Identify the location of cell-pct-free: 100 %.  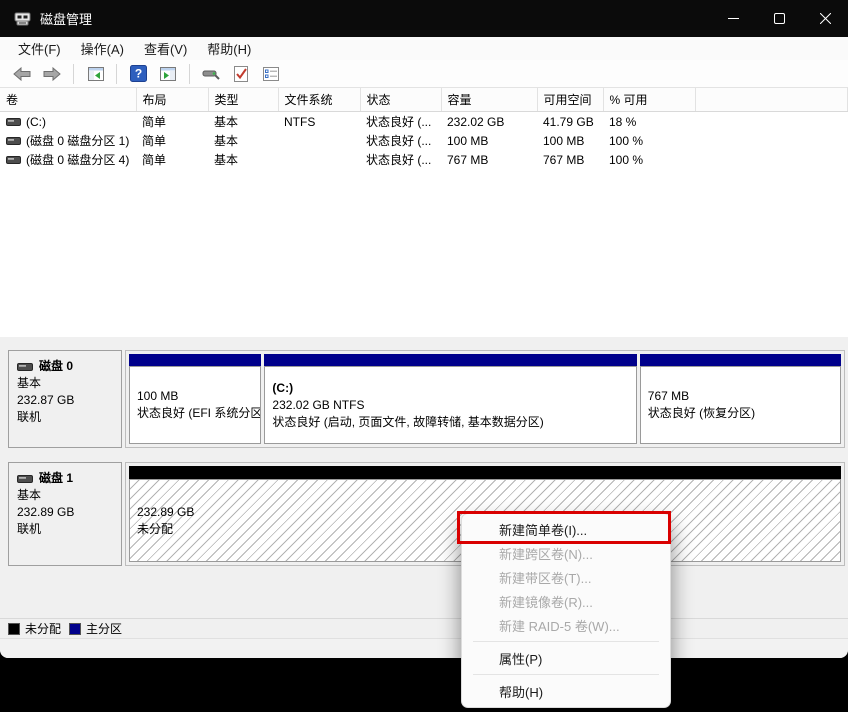
(626, 159).